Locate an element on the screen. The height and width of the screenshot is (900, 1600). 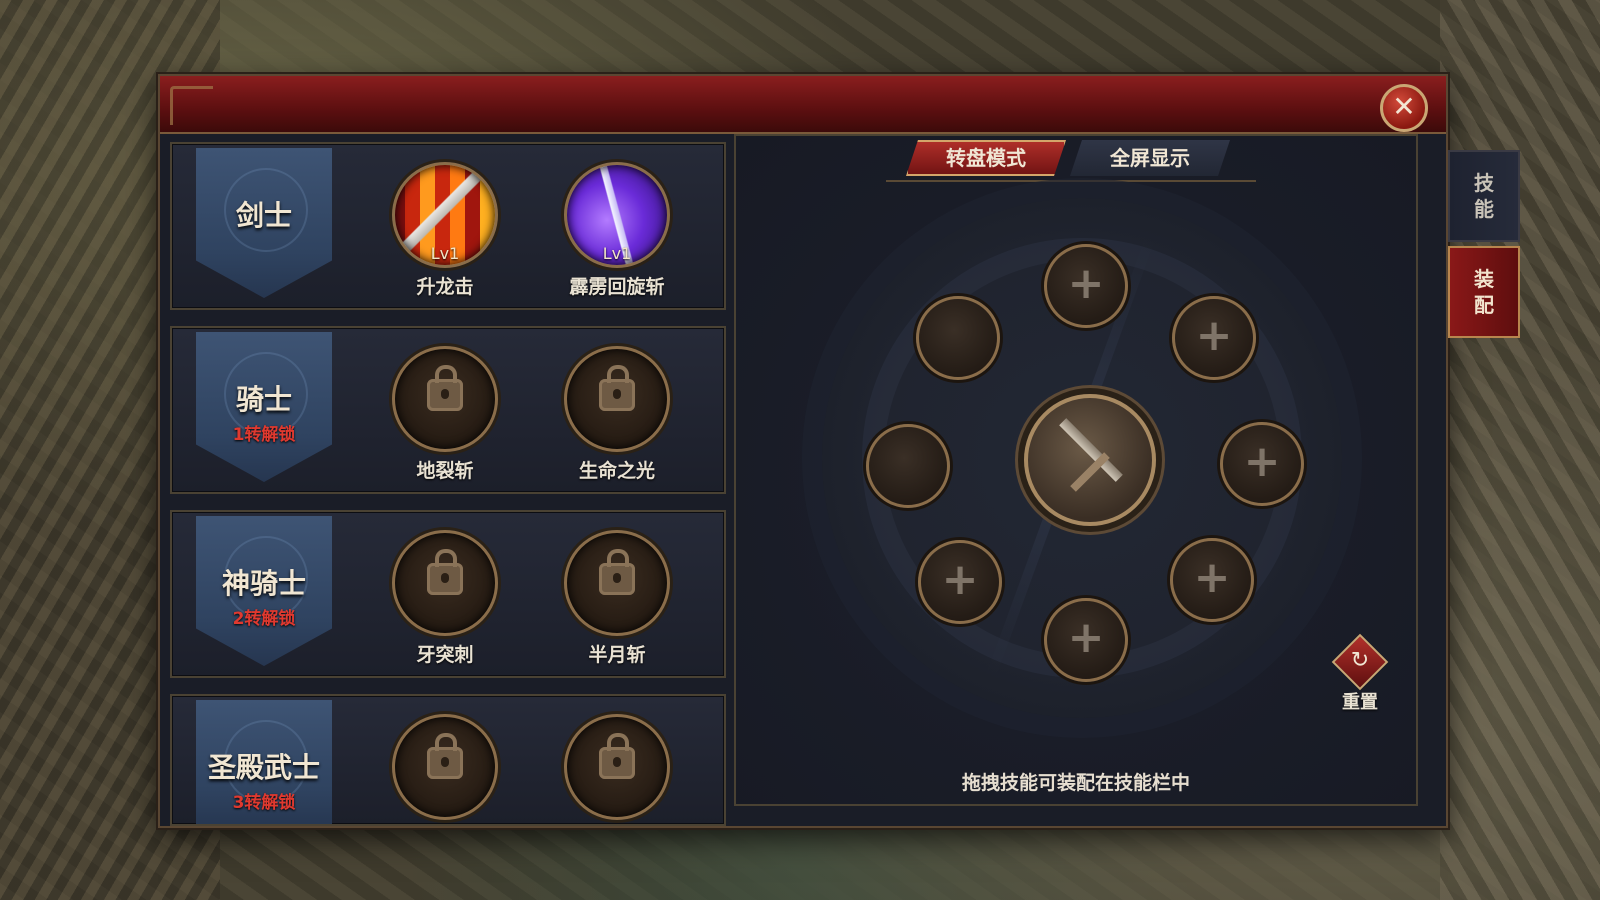
side-tab-equip: 装 配 is located at coordinates (1484, 292).